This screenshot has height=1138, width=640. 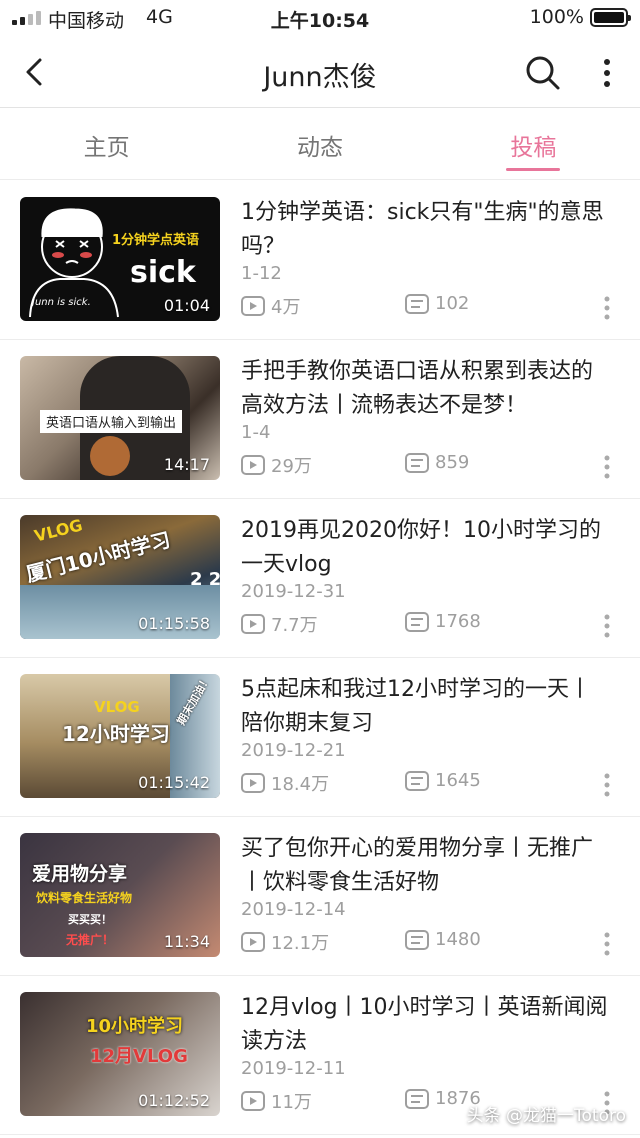 I want to click on video-thumbnail: 爱用物分享 饮料零食生活好物 买买买！ 无推广！ 11:34, so click(x=120, y=895).